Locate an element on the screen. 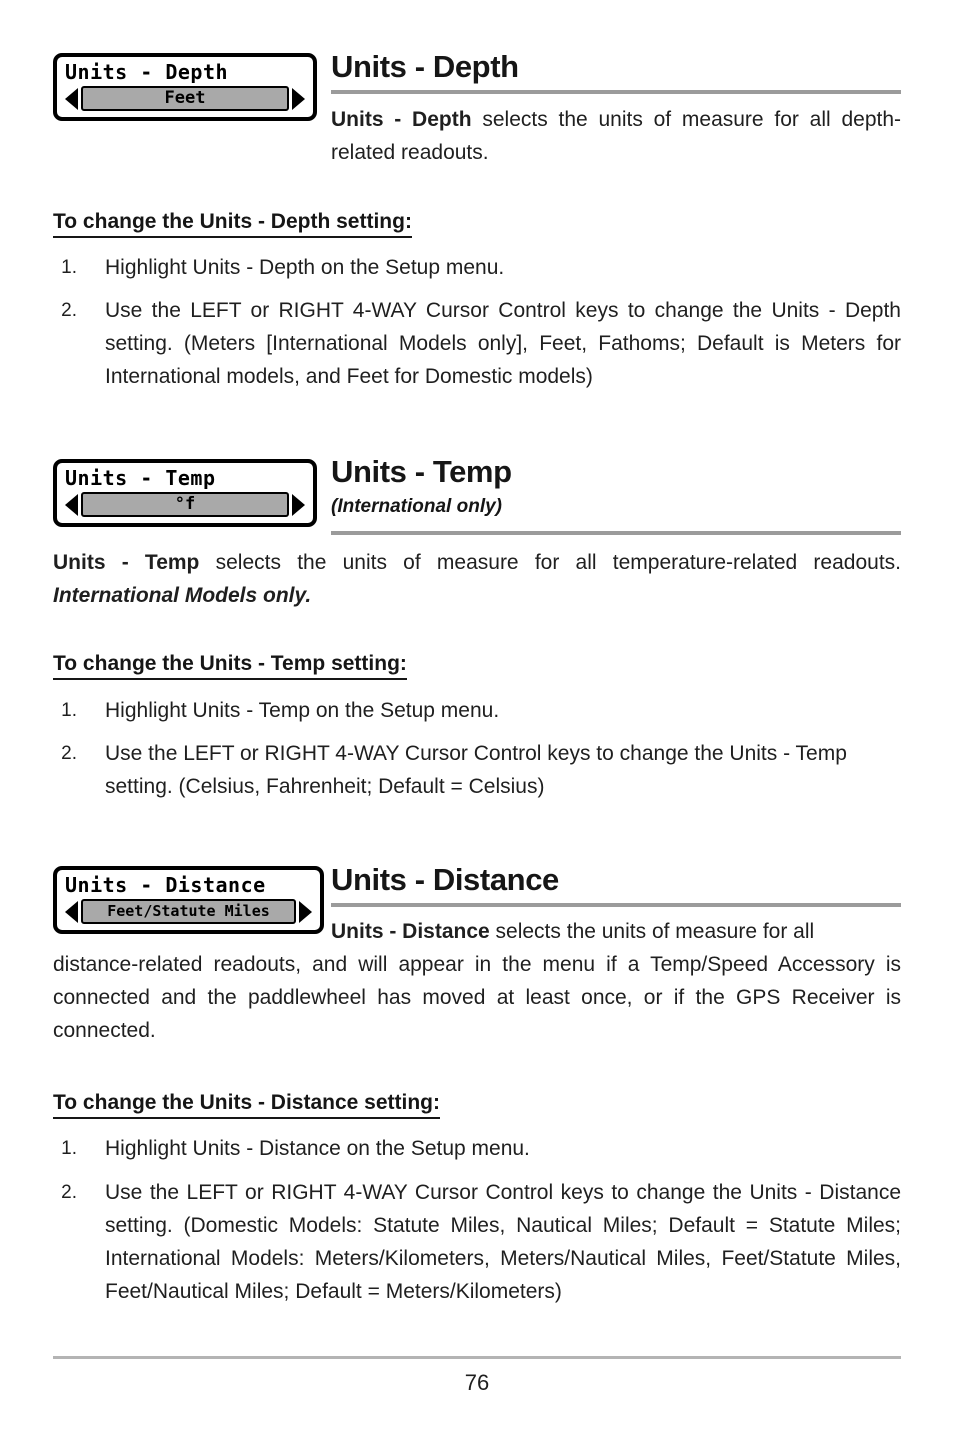 The height and width of the screenshot is (1431, 954). lcd-selector-distance: Feet/Statute Miles is located at coordinates (188, 911).